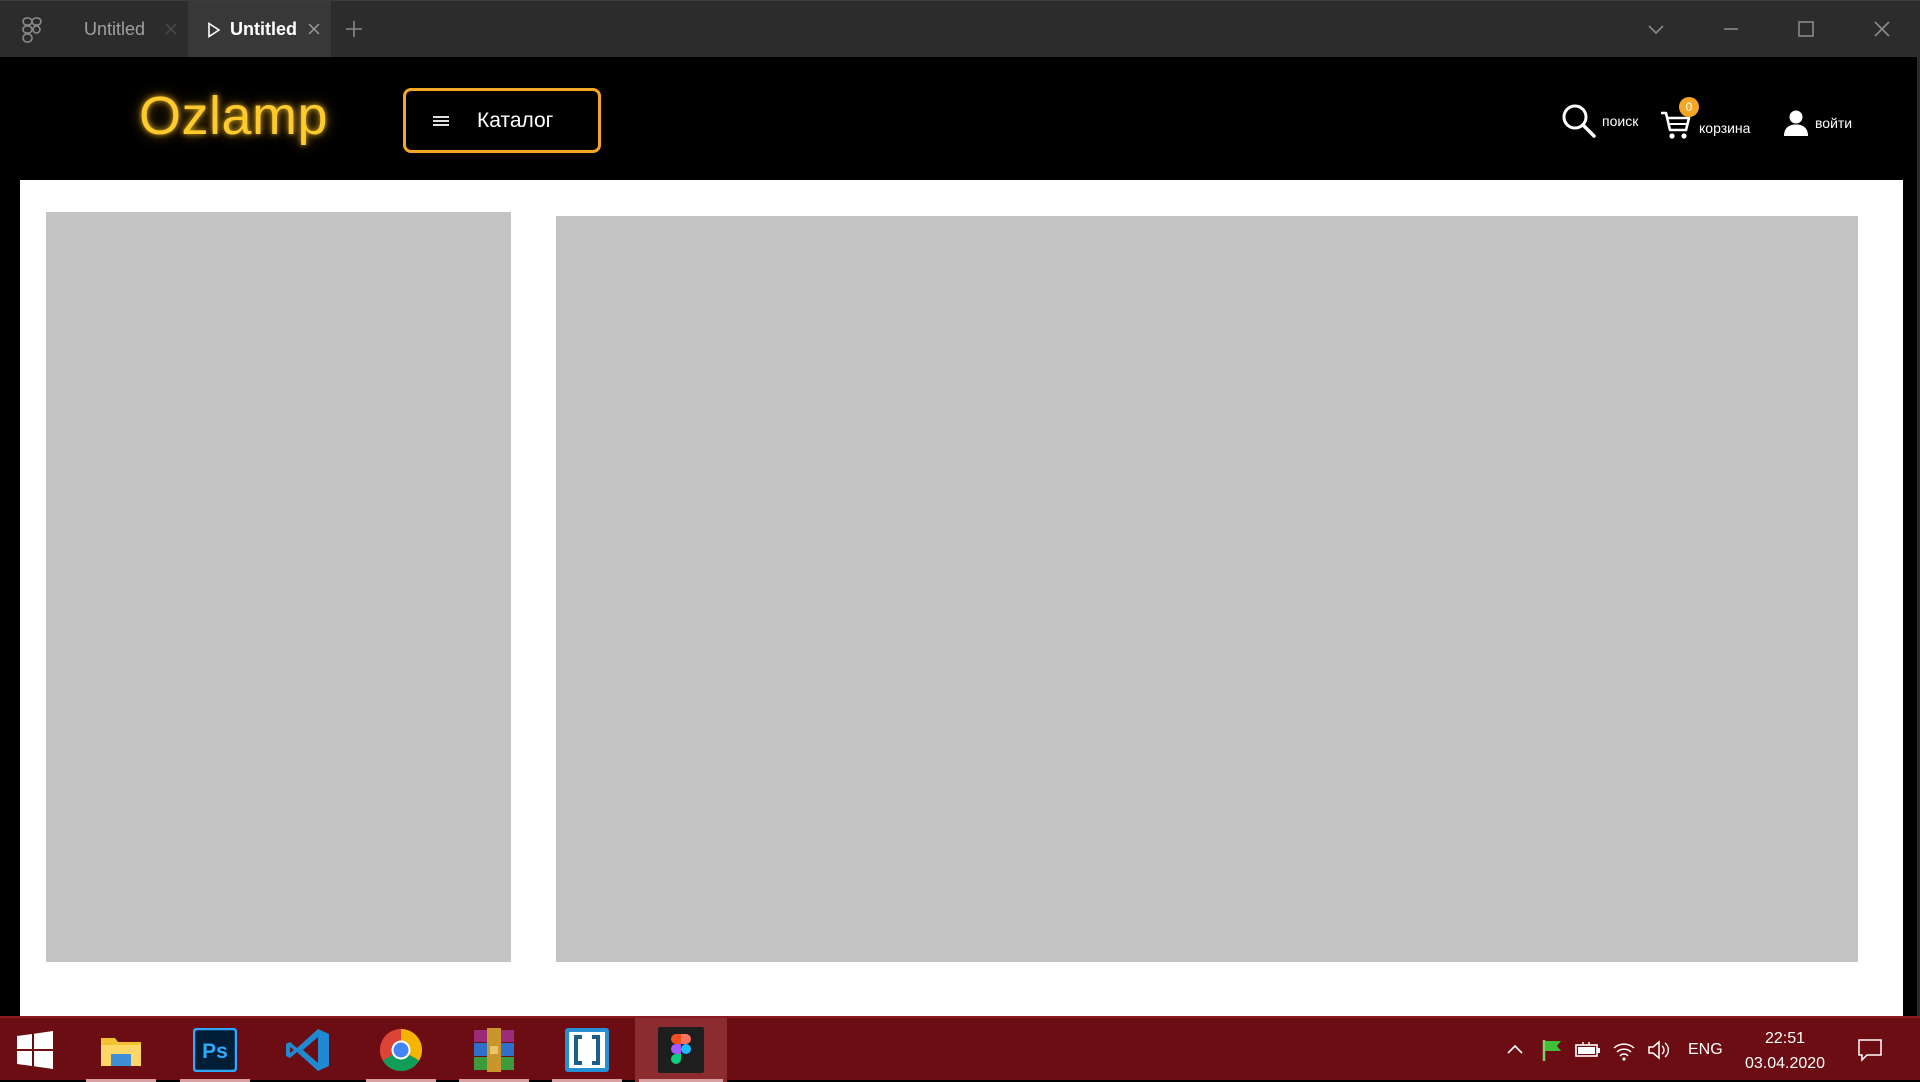  I want to click on brackets-icon, so click(587, 1050).